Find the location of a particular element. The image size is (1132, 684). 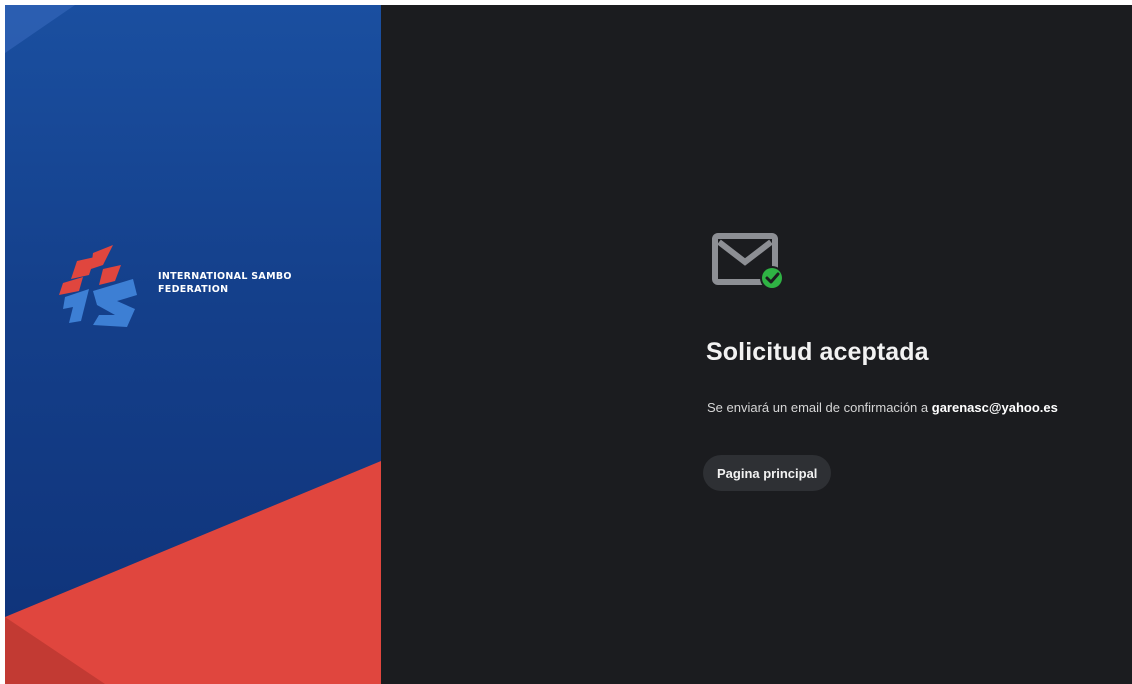

brand-name-line1: INTERNATIONAL SAMBO is located at coordinates (225, 276).